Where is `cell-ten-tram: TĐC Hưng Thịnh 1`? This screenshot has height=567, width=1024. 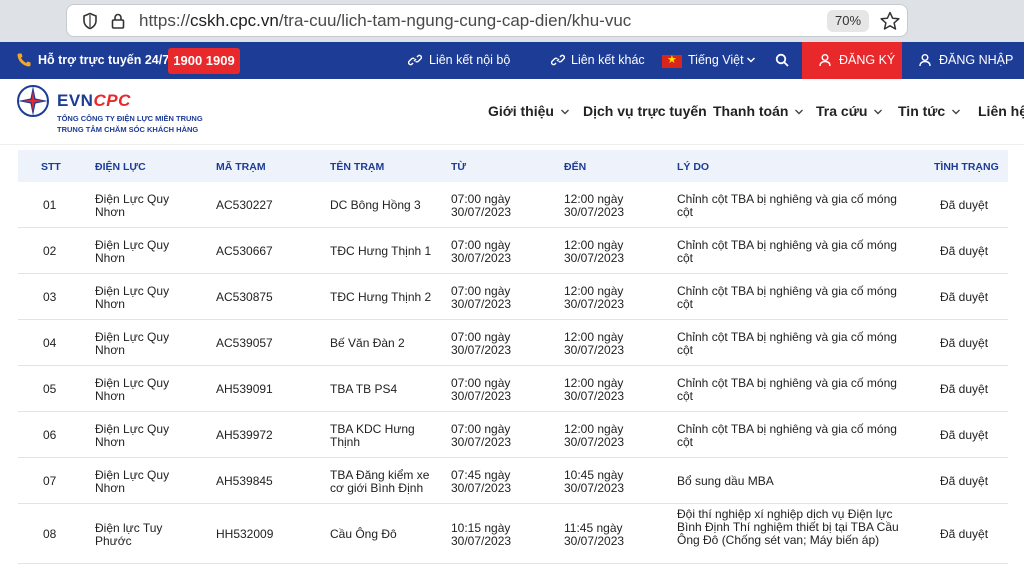
cell-ten-tram: TĐC Hưng Thịnh 1 is located at coordinates (380, 251).